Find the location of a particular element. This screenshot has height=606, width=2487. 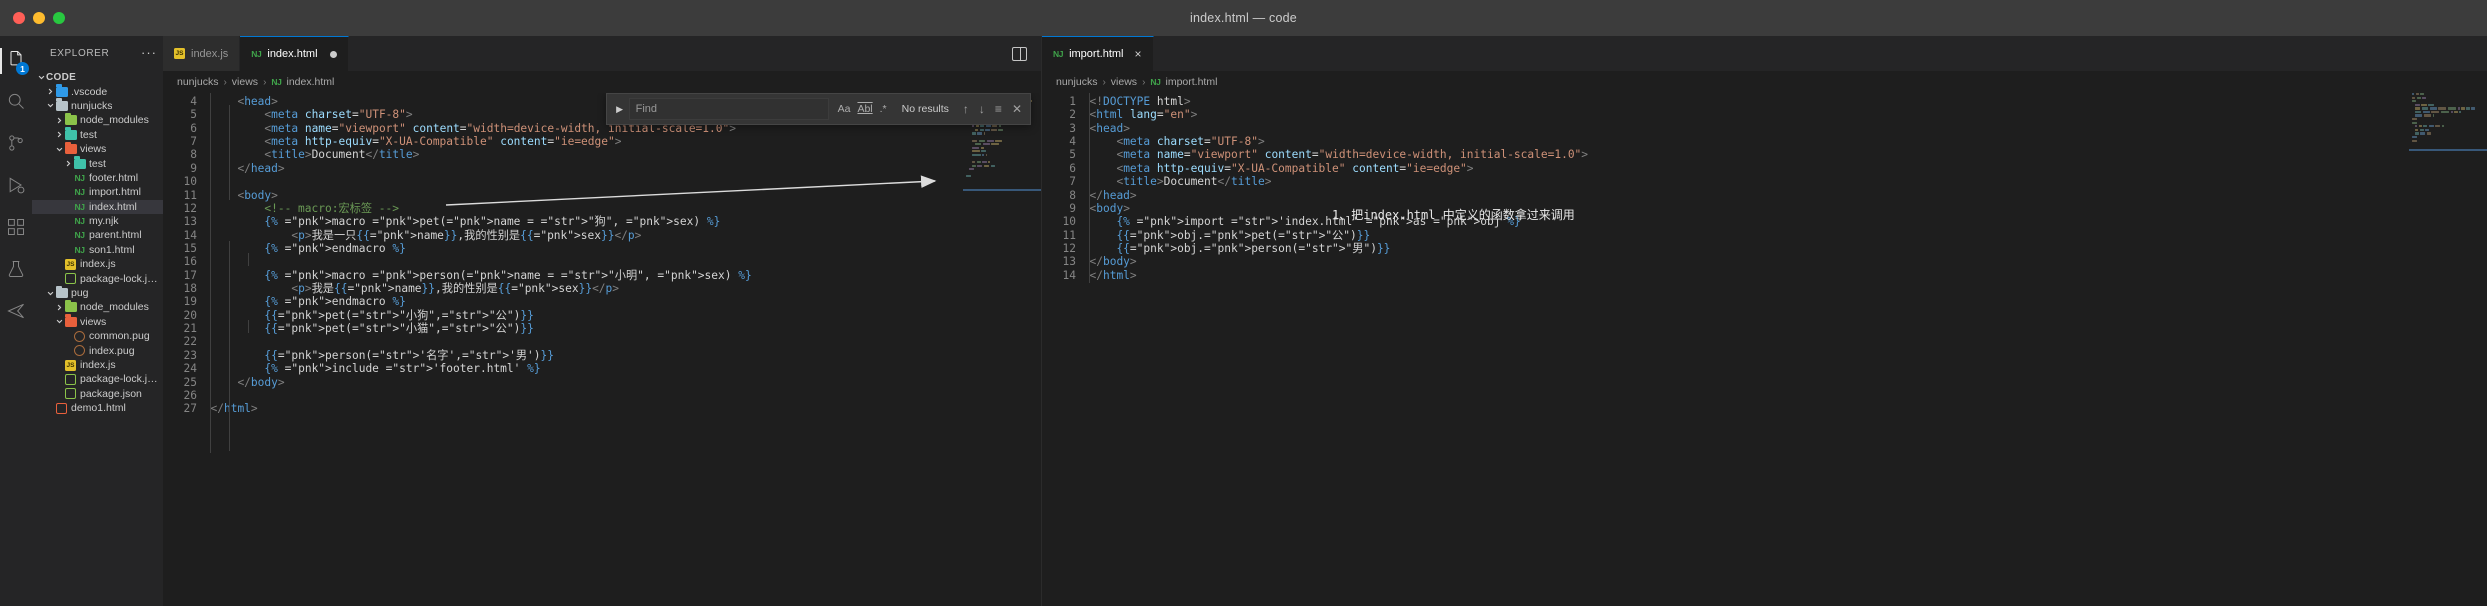

next-match-icon: ↓ is located at coordinates (982, 109).